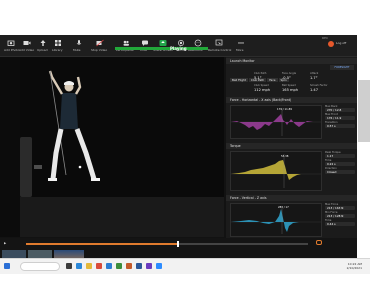 This screenshot has height=305, width=370. What do you see at coordinates (185, 266) in the screenshot?
I see `taskbar: 10:22 AM 2/10/2021` at bounding box center [185, 266].